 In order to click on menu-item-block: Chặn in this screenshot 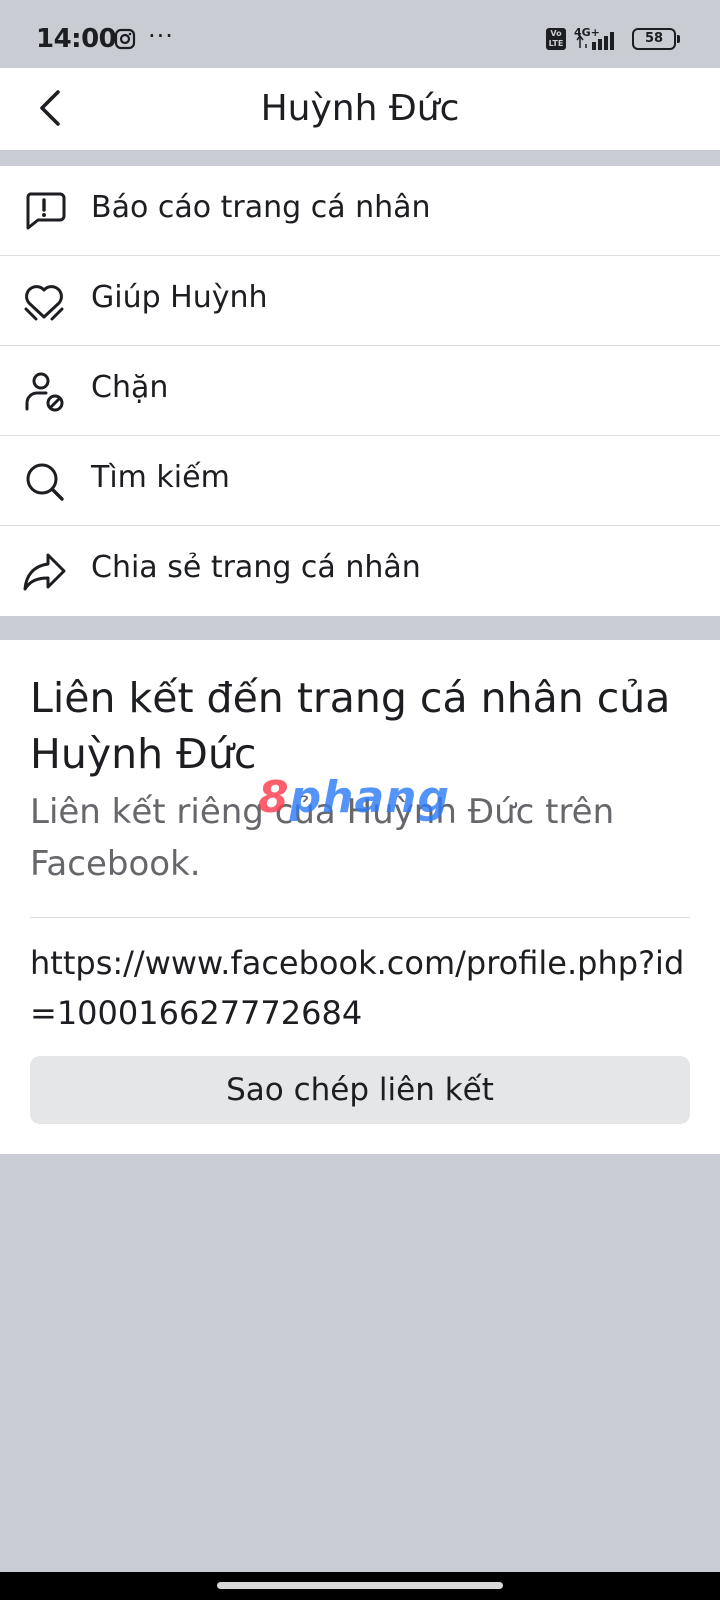, I will do `click(360, 391)`.